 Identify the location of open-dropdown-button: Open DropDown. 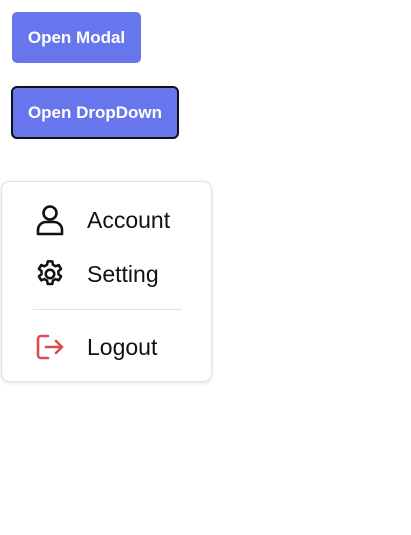
(95, 112).